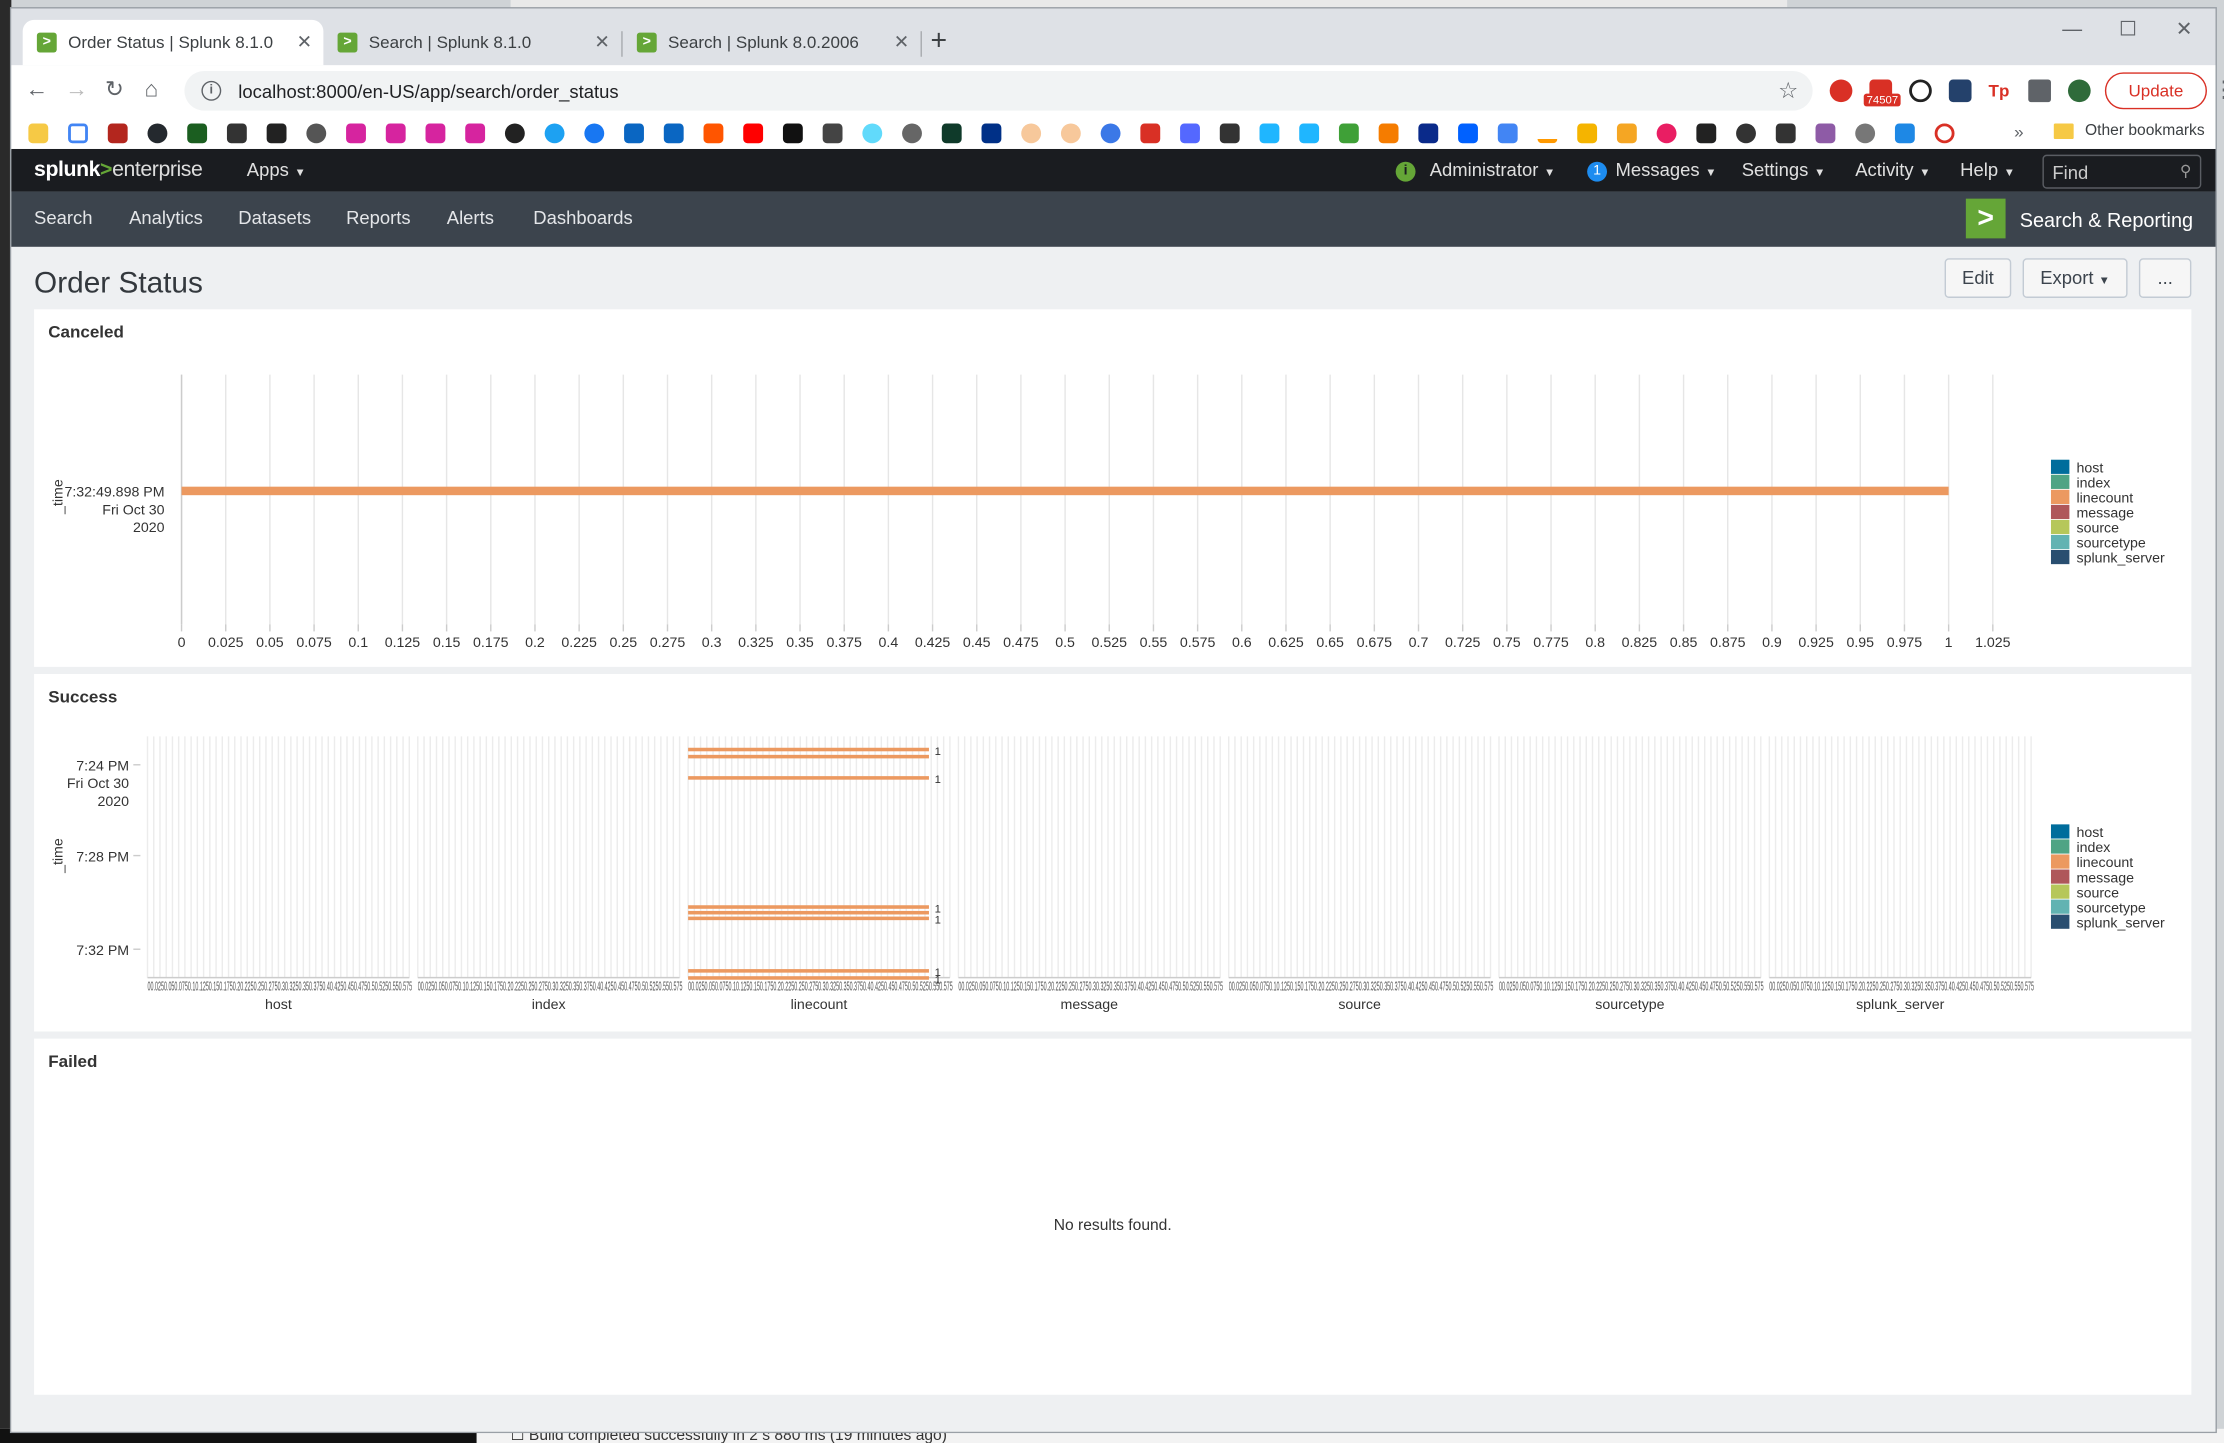 This screenshot has height=1443, width=2224. I want to click on nav-datasets: Datasets, so click(274, 217).